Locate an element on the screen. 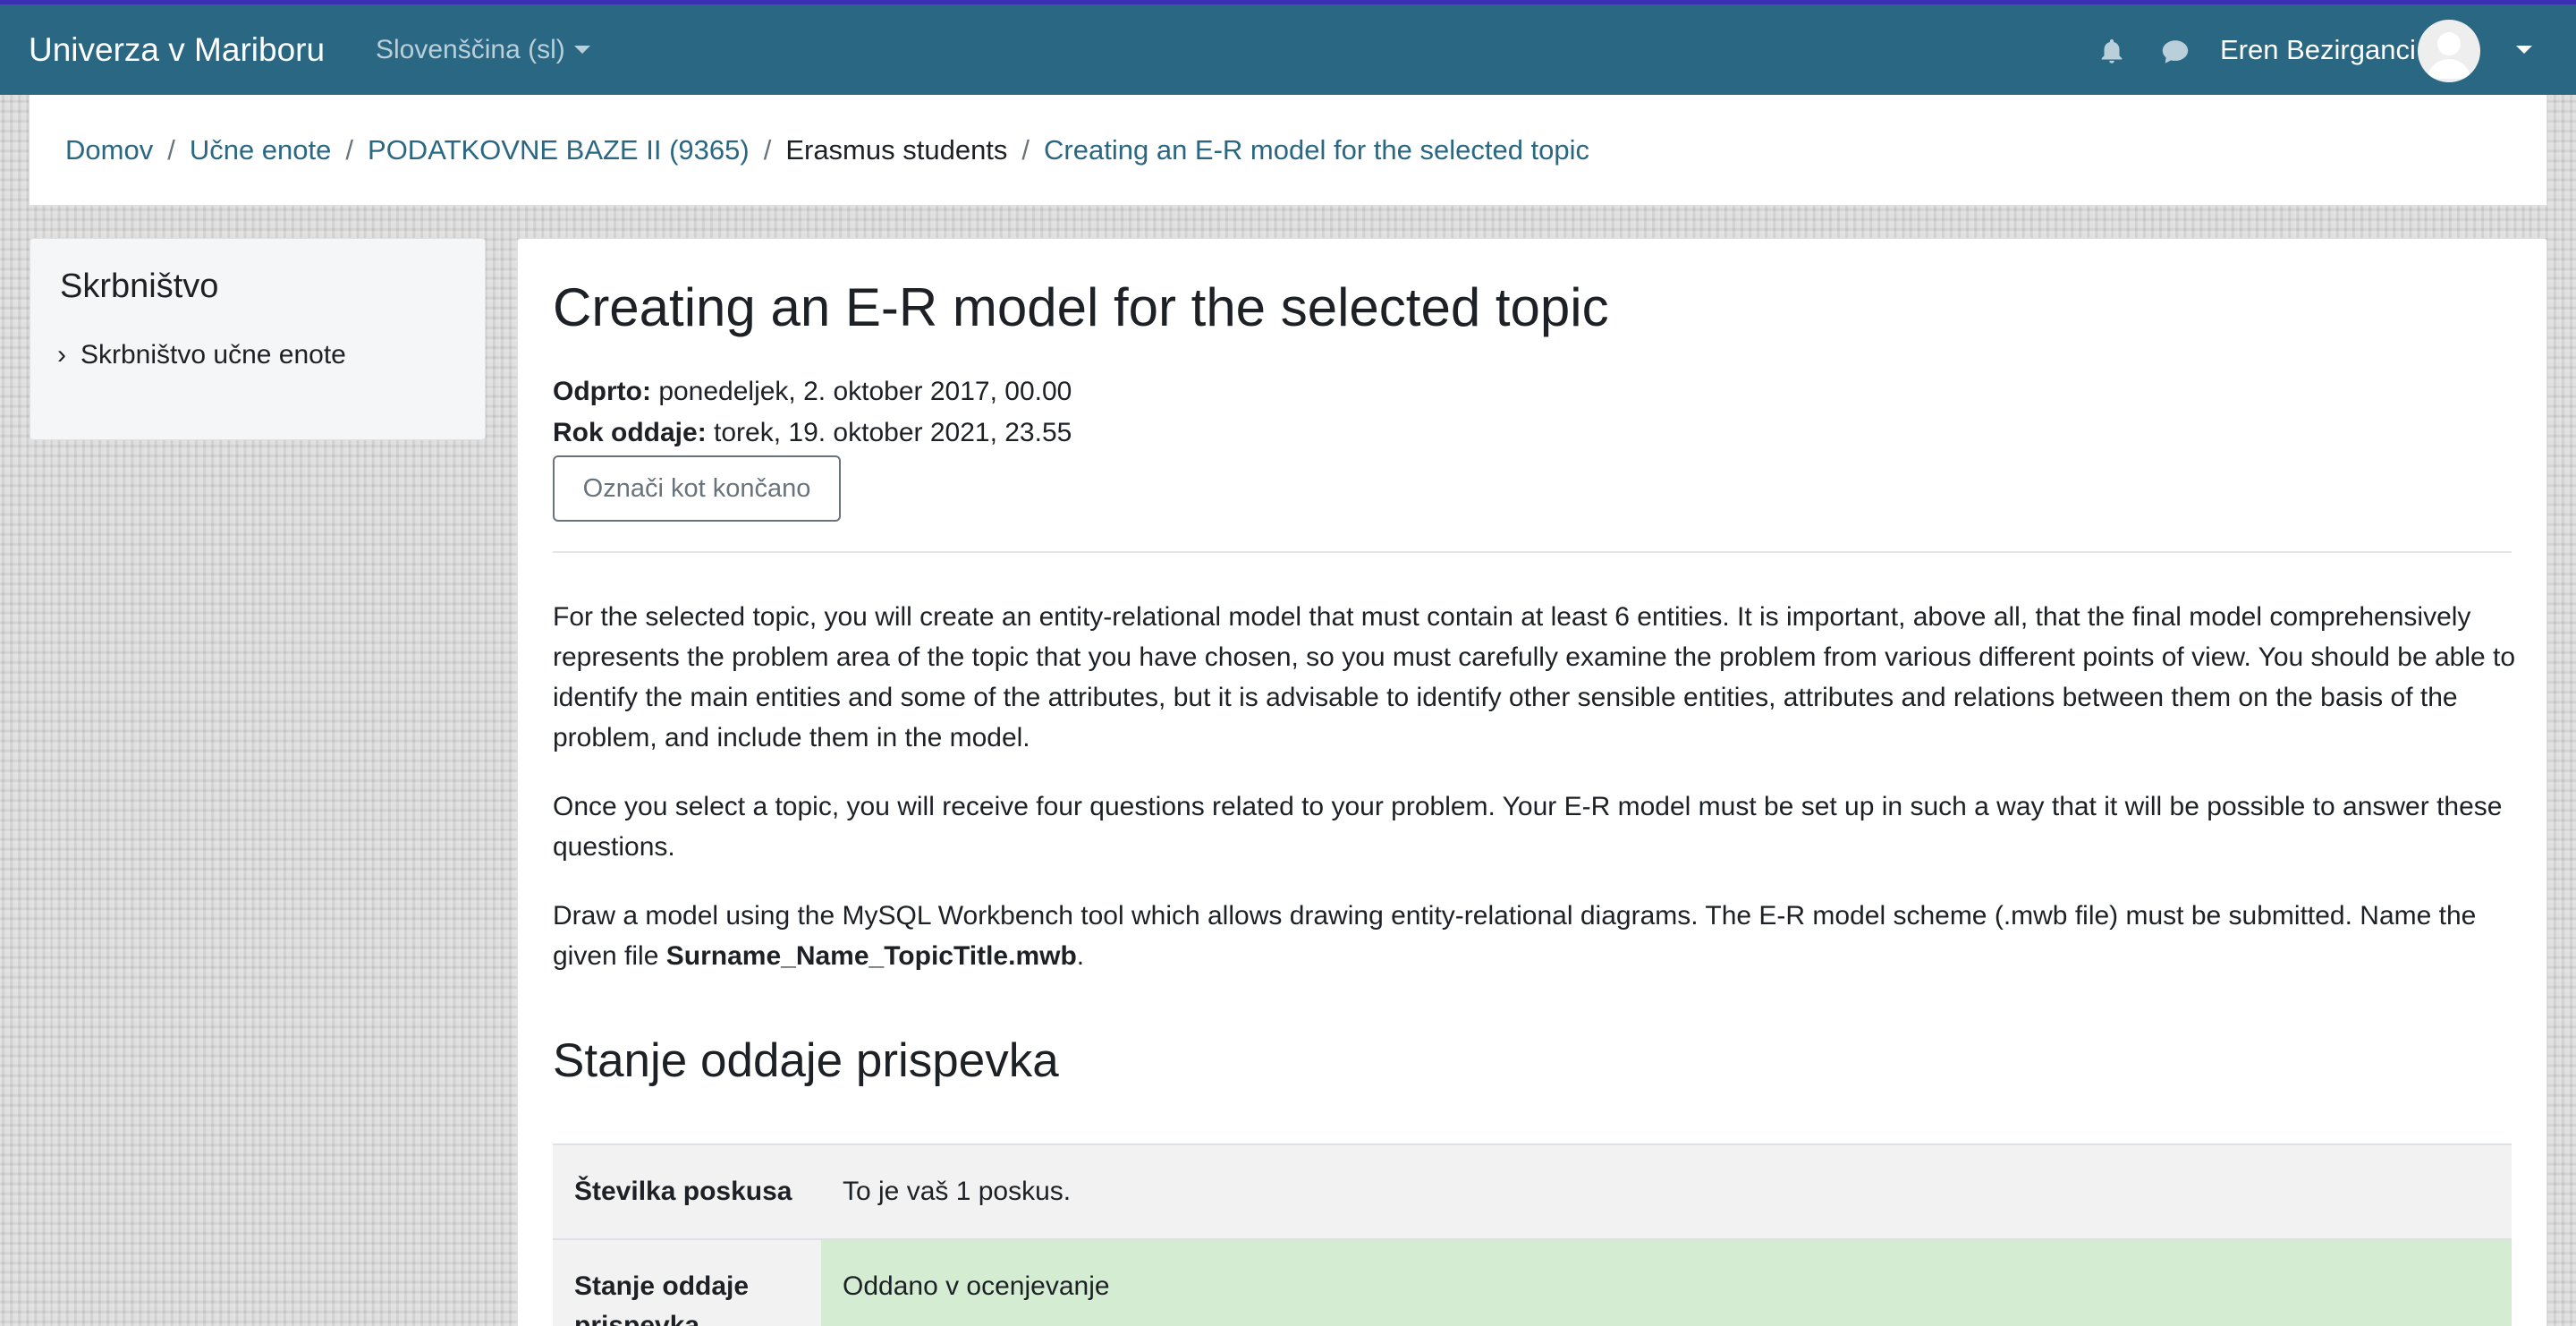  attempt-number-label: Številka poskusa is located at coordinates (687, 1191).